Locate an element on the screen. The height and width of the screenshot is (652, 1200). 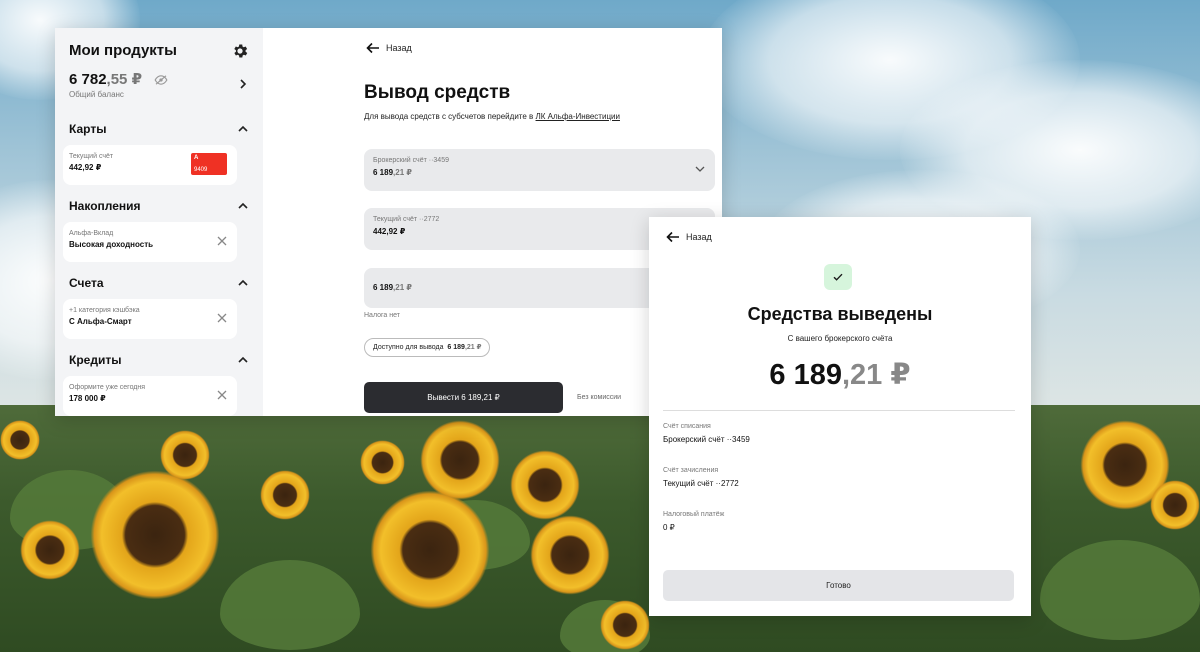
detail-tax-payment: Налоговый платёж 0 ₽ is located at coordinates (693, 521).